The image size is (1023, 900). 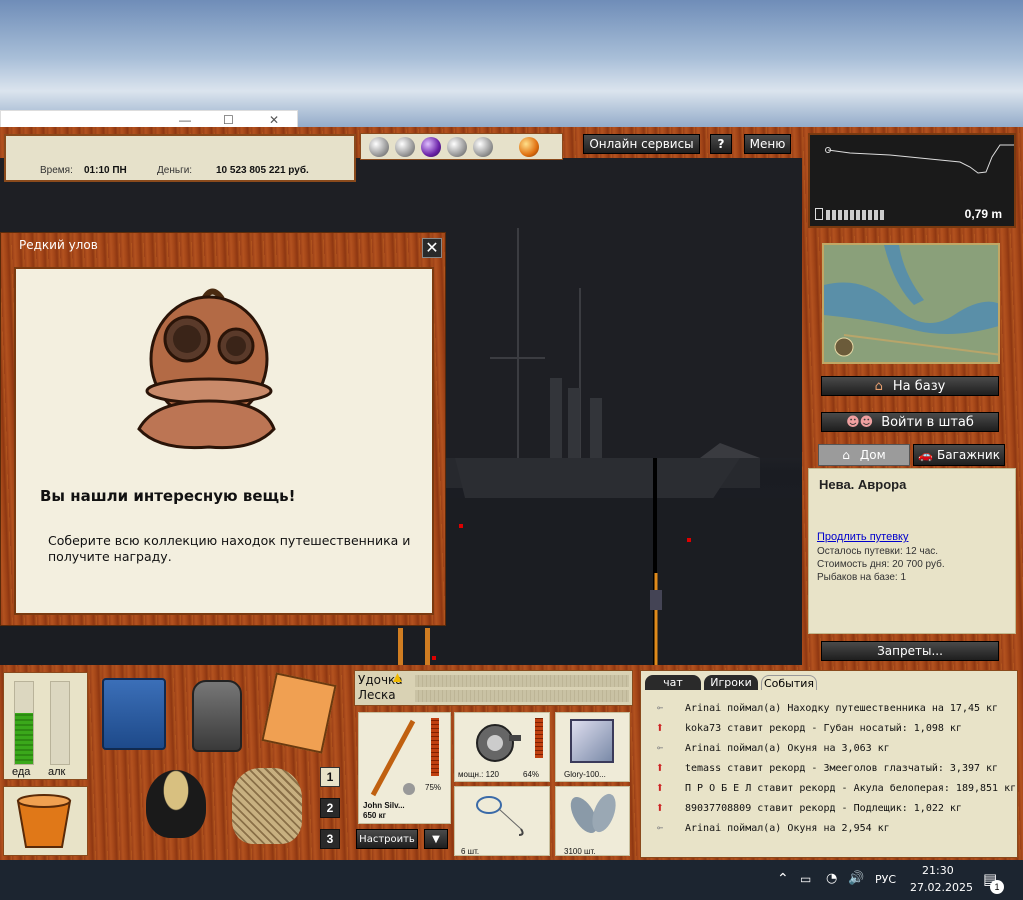 What do you see at coordinates (941, 887) in the screenshot?
I see `clock-date: 27.02.2025` at bounding box center [941, 887].